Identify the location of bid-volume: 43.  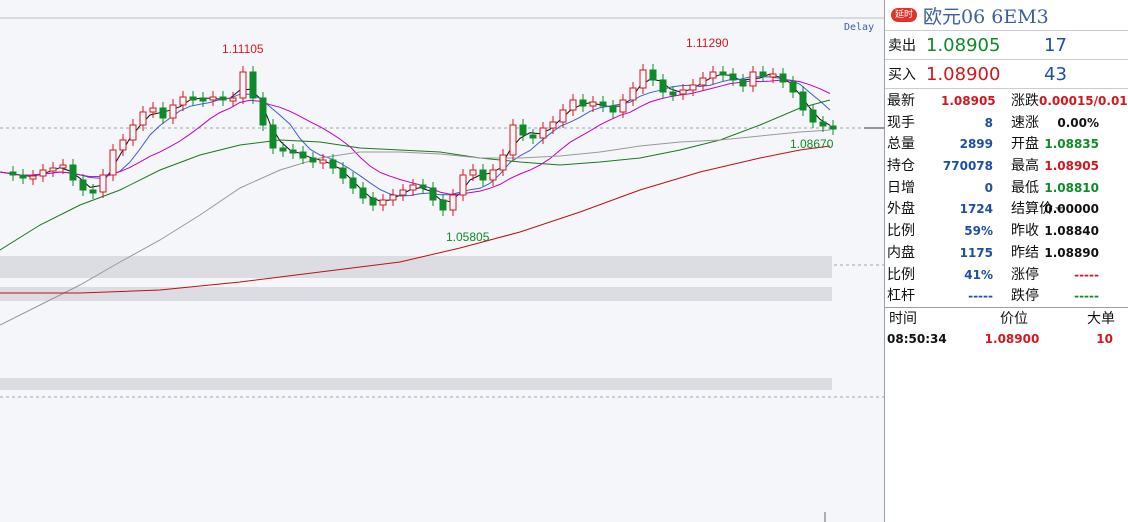
(1055, 74).